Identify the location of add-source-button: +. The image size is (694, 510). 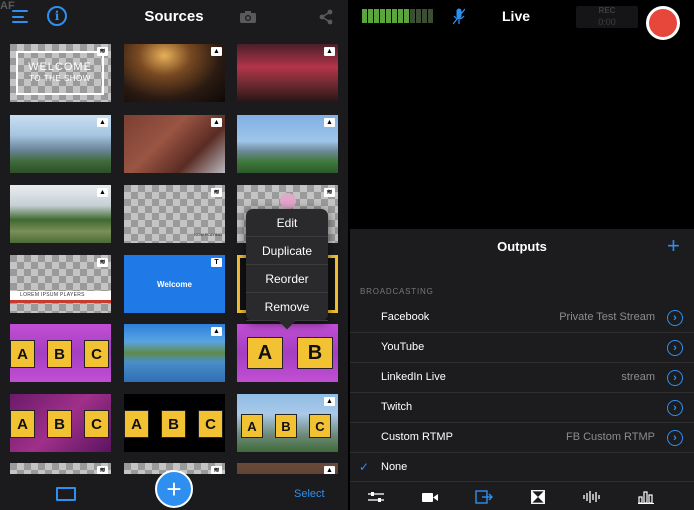
(174, 489).